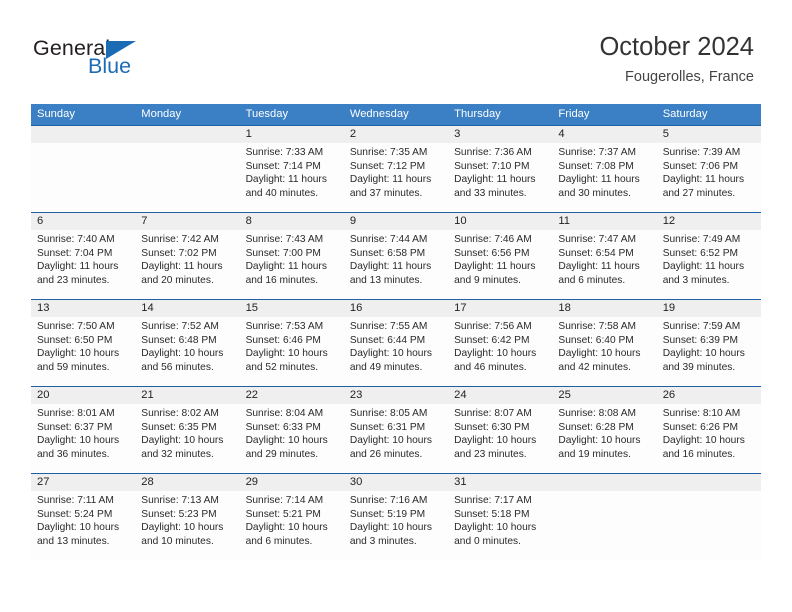 This screenshot has width=792, height=612. Describe the element at coordinates (123, 61) in the screenshot. I see `brand-logo: General Blue` at that location.